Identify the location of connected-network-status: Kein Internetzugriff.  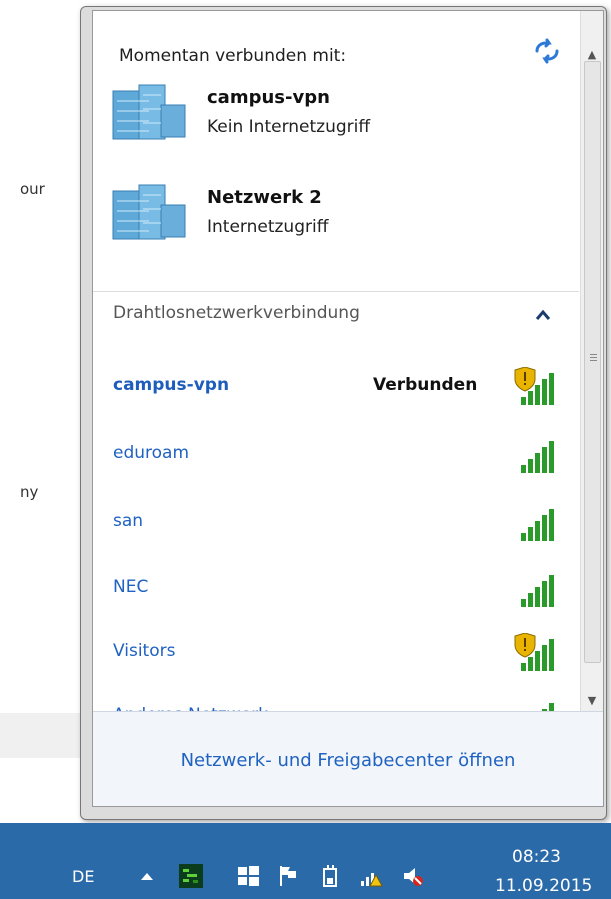
(289, 127).